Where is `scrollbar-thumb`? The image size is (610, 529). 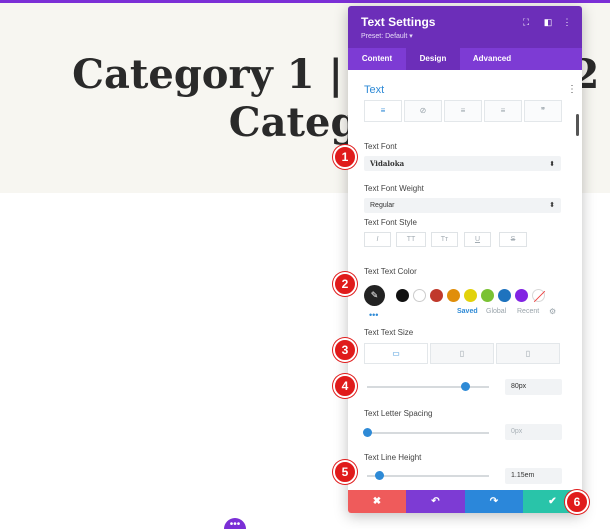 scrollbar-thumb is located at coordinates (577, 125).